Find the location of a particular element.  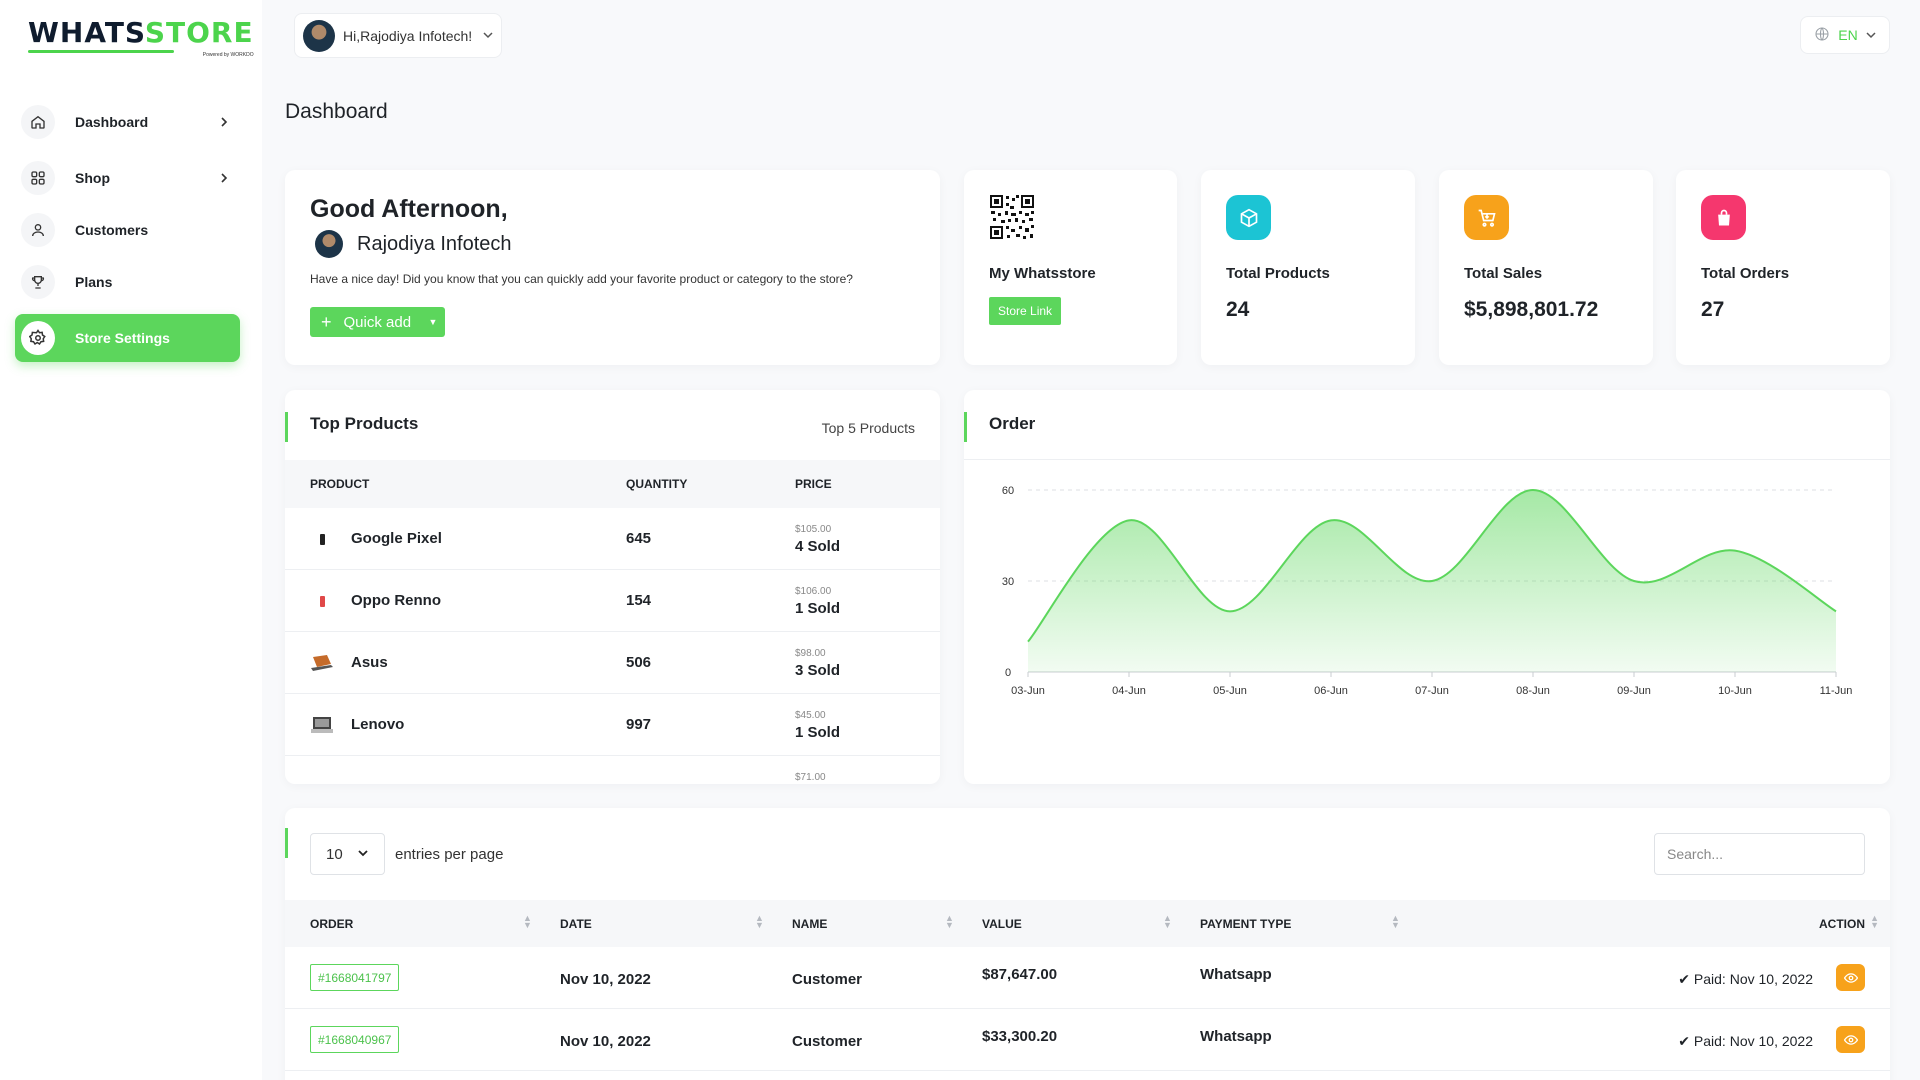

eye-icon is located at coordinates (1850, 977).